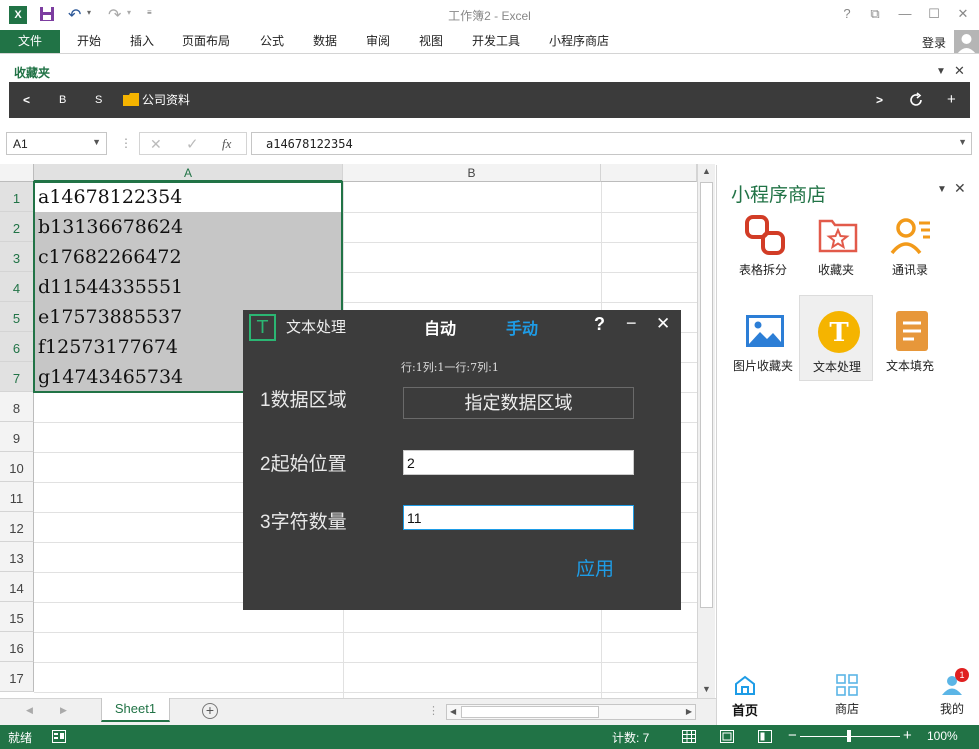  I want to click on tab-insert: 插入, so click(142, 42).